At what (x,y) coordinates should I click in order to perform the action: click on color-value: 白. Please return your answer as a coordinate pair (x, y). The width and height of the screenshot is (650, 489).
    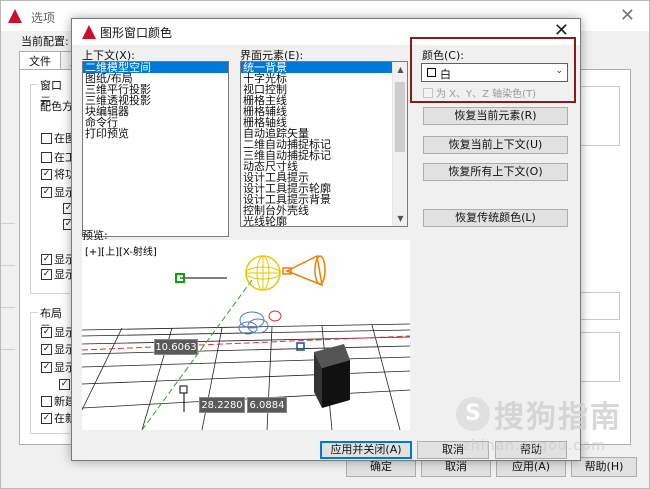
    Looking at the image, I should click on (445, 74).